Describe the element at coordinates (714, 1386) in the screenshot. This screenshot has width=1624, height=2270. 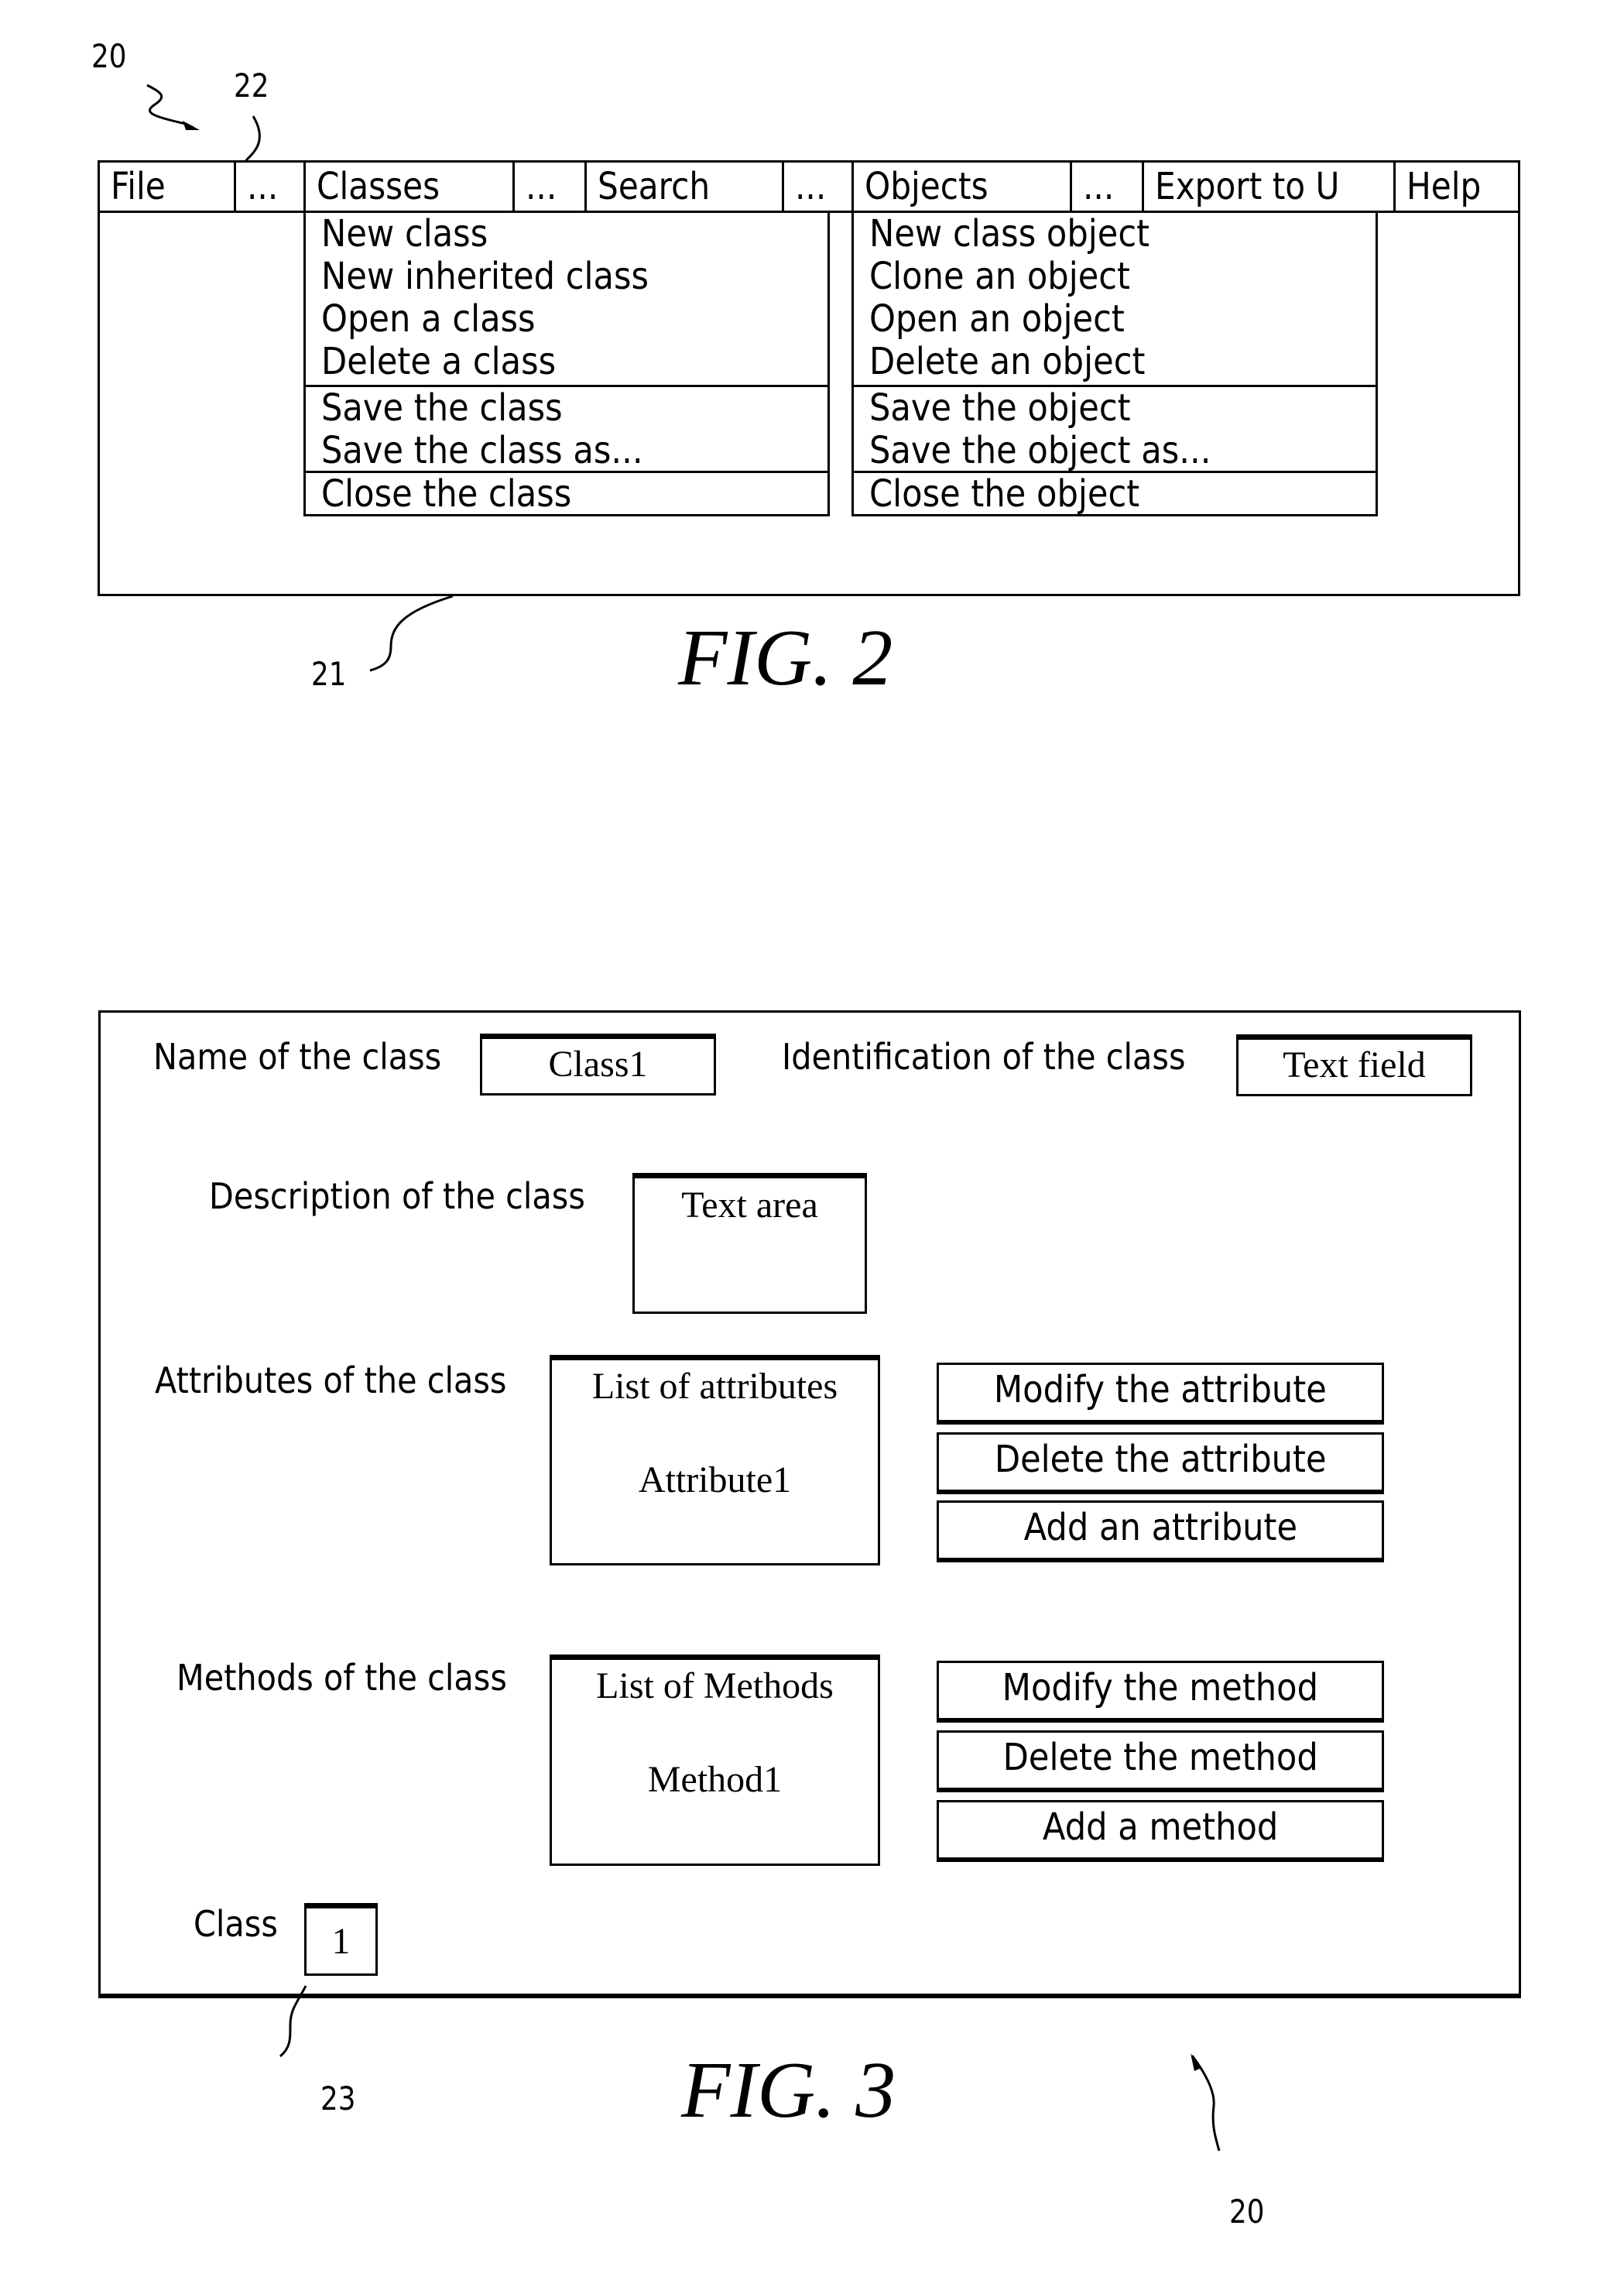
I see `attributes-list-header: List of attributes` at that location.